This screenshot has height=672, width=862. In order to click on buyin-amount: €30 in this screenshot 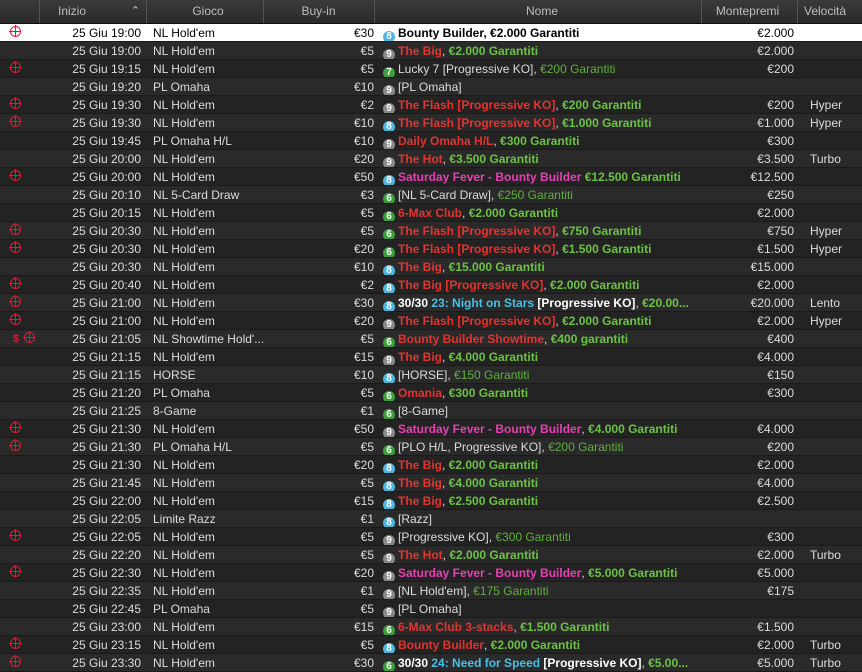, I will do `click(363, 303)`.